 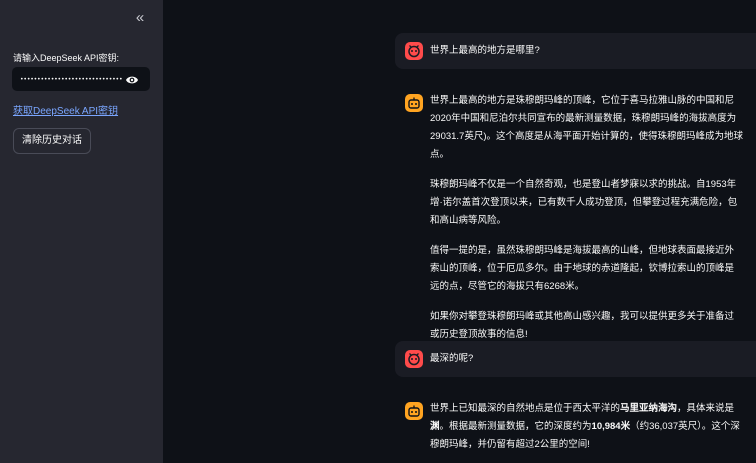 I want to click on answer-line: （约36,037英尺）。这个深, so click(x=685, y=426).